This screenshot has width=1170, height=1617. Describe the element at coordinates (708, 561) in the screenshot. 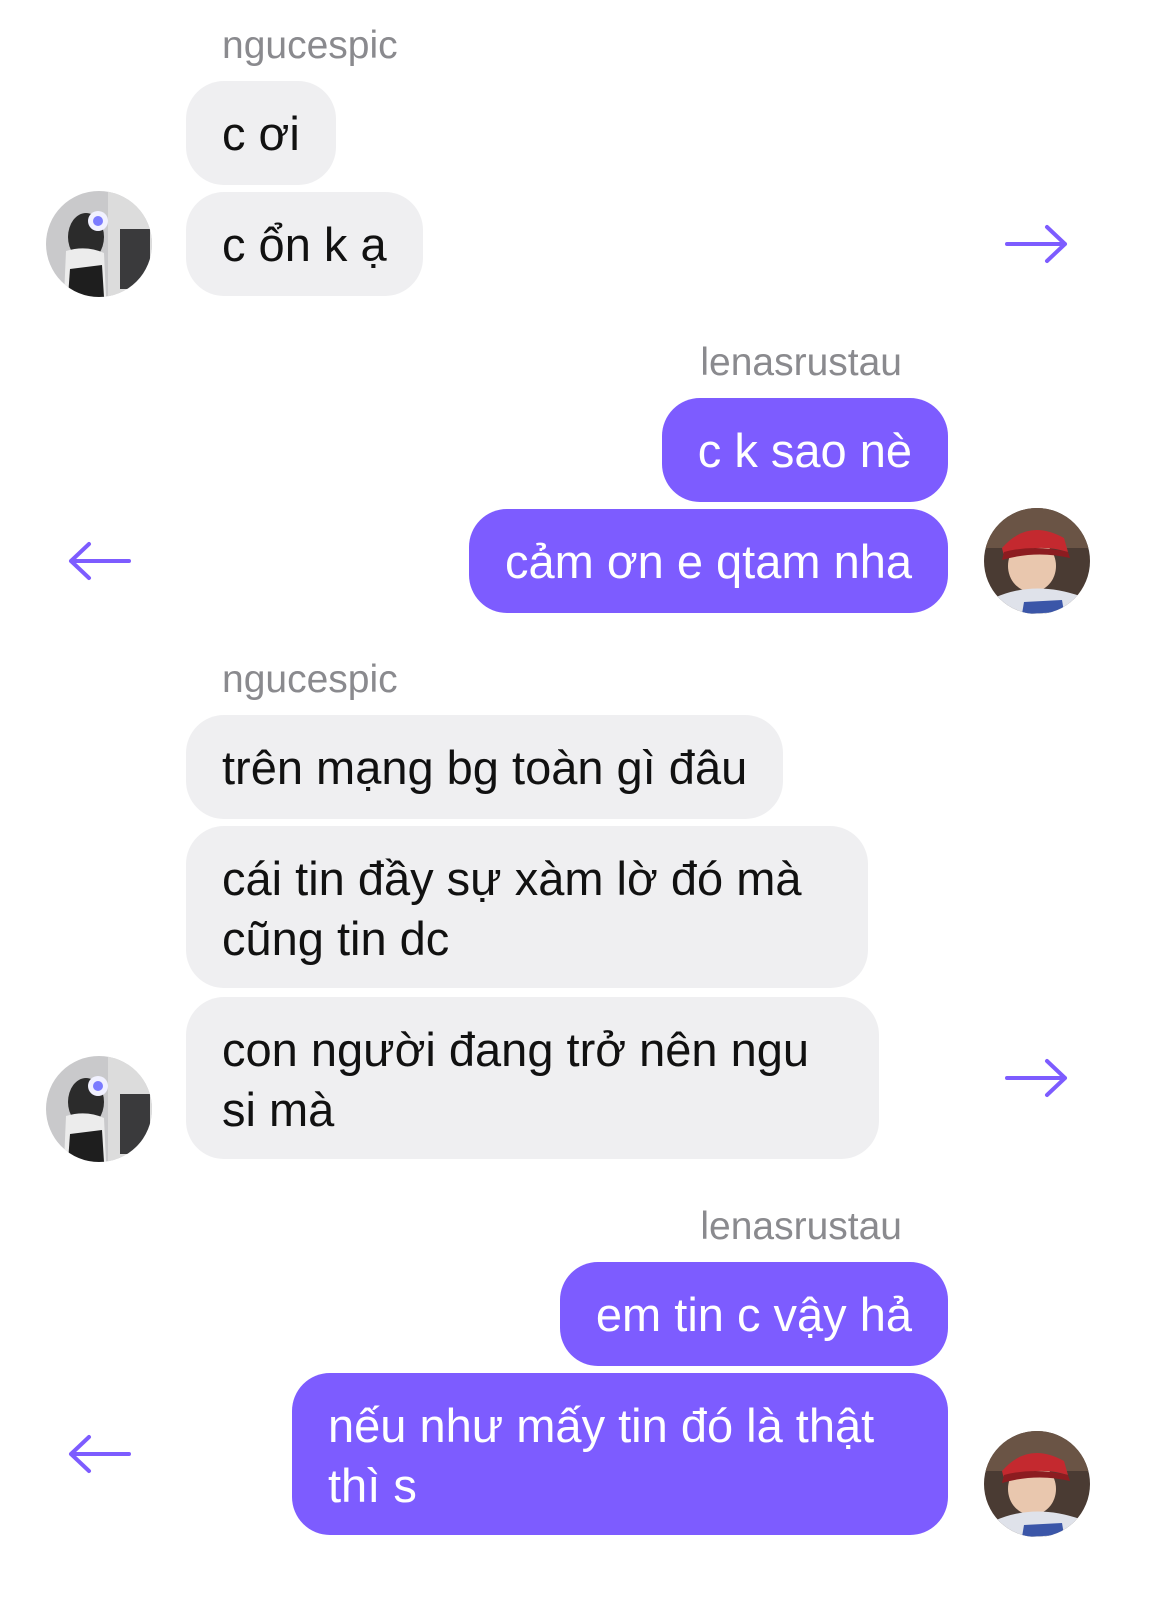

I see `message-bubble: cảm ơn e qtam nha` at that location.